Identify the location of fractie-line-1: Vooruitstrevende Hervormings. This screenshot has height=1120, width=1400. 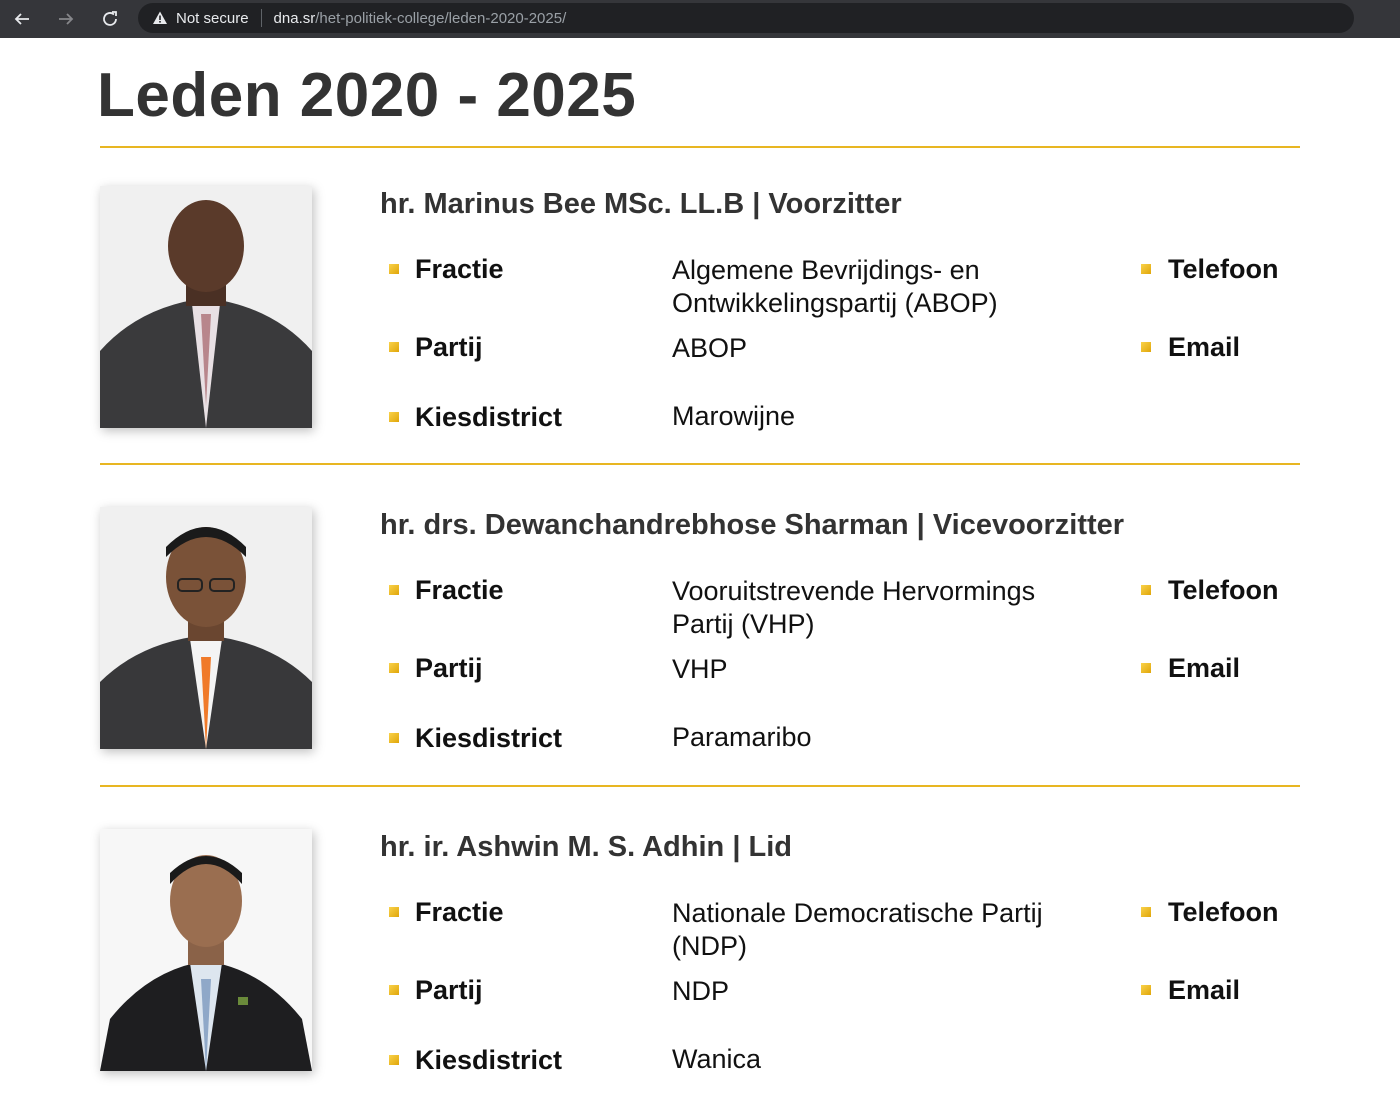
(854, 591).